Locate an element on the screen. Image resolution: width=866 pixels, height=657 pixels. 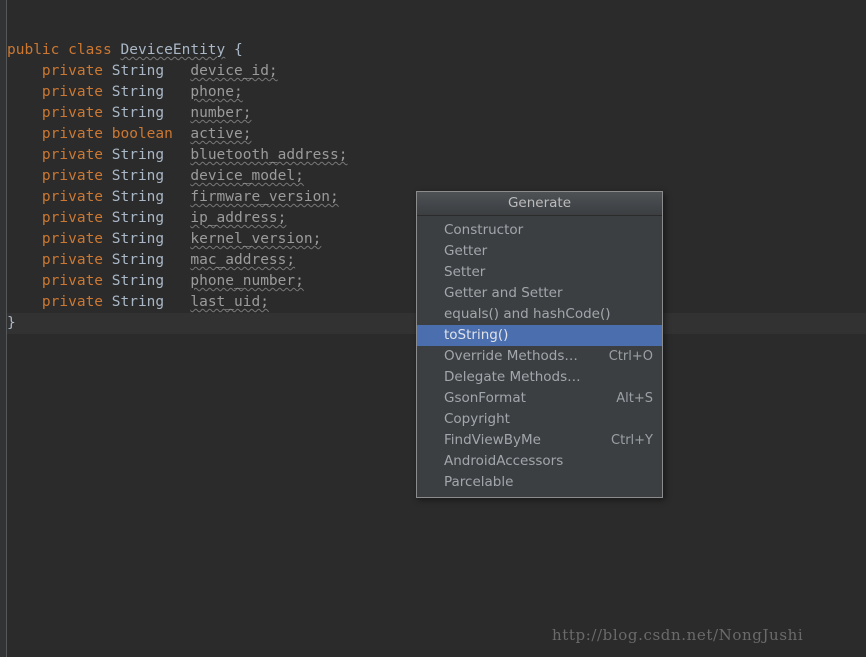
menu-item-label: Getter and Setter is located at coordinates (503, 293).